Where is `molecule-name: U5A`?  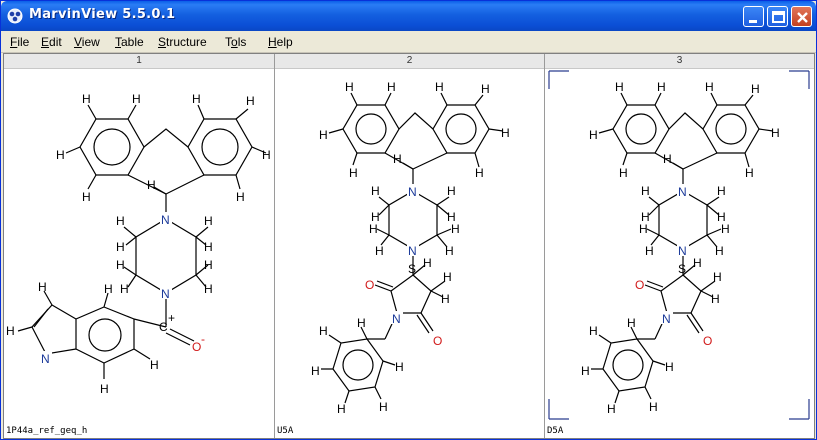 molecule-name: U5A is located at coordinates (285, 431).